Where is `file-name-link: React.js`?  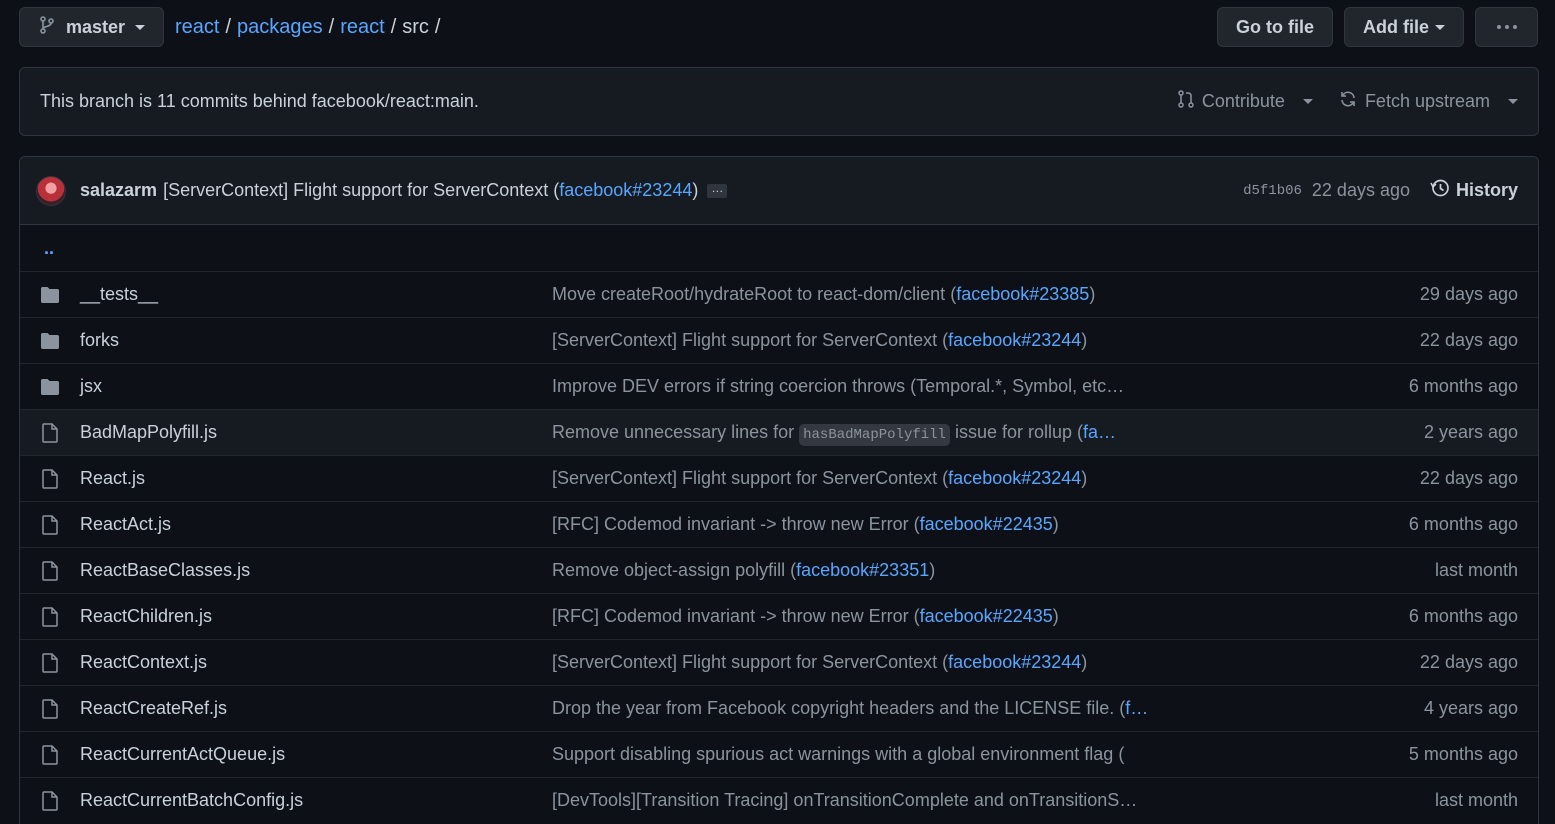 file-name-link: React.js is located at coordinates (316, 478).